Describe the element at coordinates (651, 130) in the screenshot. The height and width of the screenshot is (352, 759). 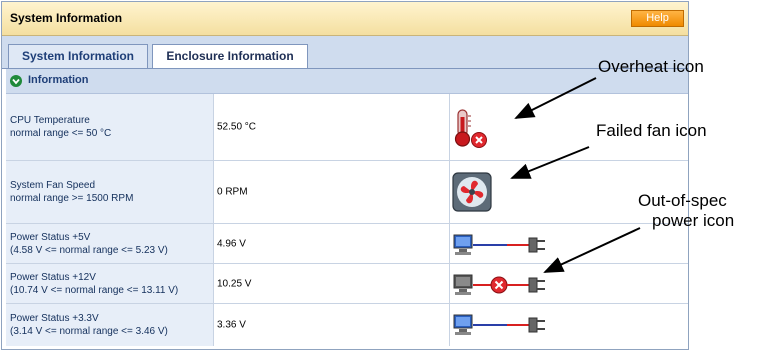
I see `failed-fan-callout: Failed fan icon` at that location.